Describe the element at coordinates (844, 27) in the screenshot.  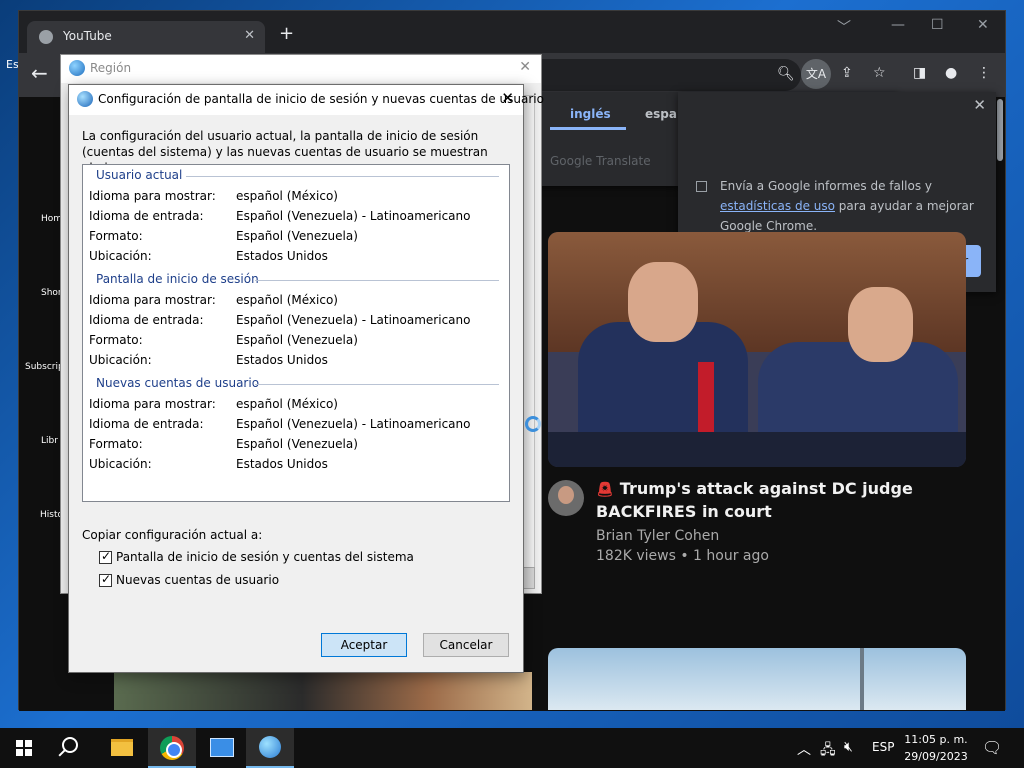
I see `tab-search-icon: ﹀` at that location.